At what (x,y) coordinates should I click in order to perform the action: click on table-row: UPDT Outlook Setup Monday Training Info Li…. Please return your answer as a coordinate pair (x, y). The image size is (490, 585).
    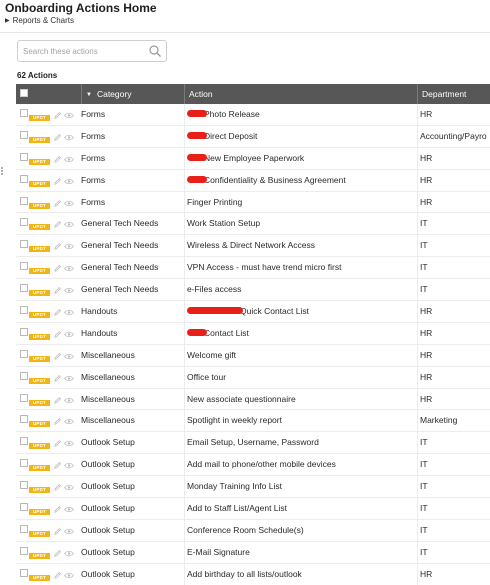
    Looking at the image, I should click on (253, 487).